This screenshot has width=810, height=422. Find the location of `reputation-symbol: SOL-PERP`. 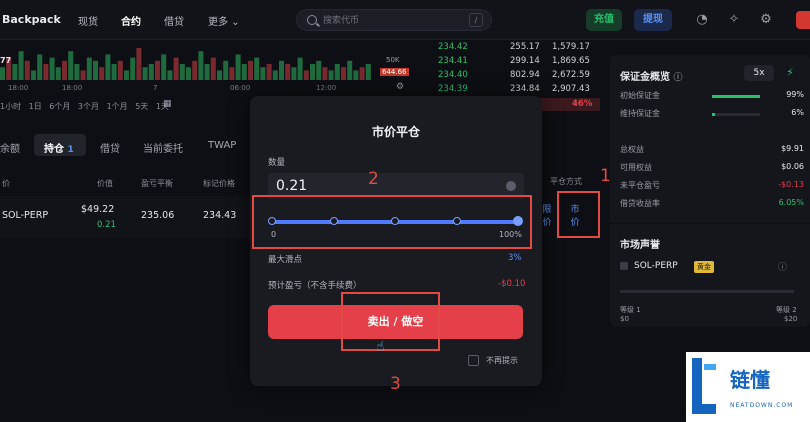

reputation-symbol: SOL-PERP is located at coordinates (656, 266).